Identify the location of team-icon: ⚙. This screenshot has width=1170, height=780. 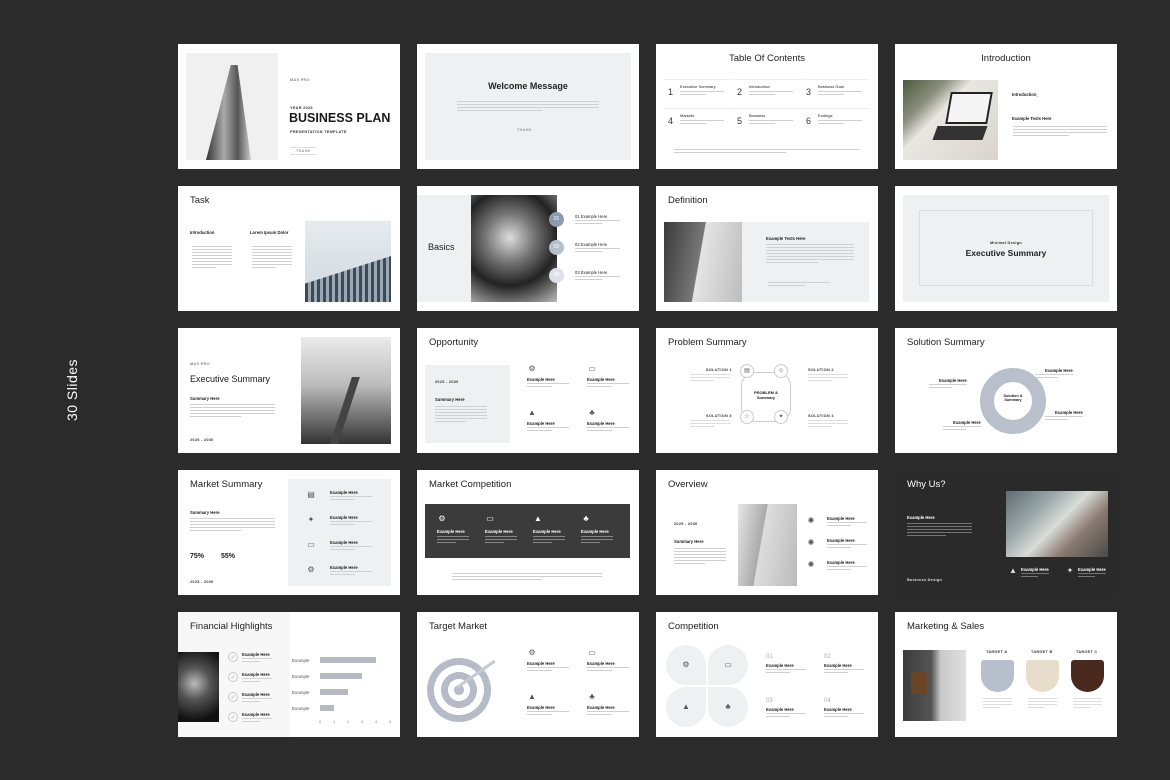
(442, 518).